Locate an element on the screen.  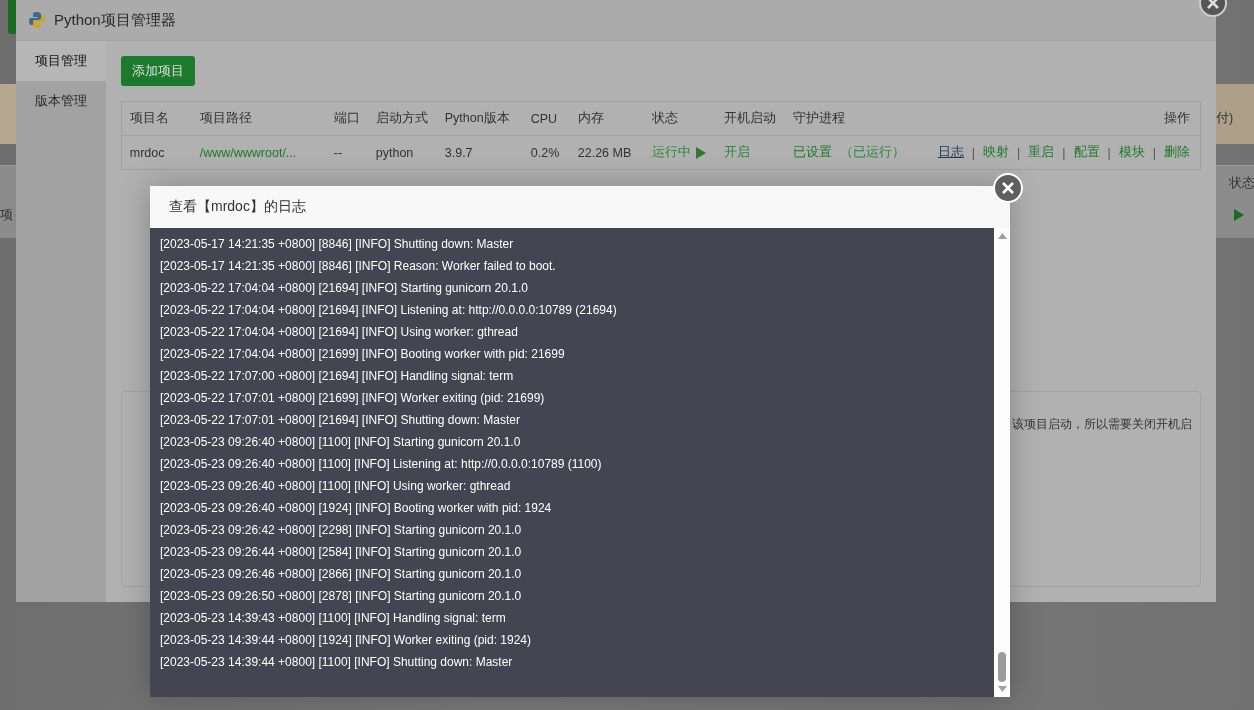
table-cell: 22.26 MB is located at coordinates (604, 152).